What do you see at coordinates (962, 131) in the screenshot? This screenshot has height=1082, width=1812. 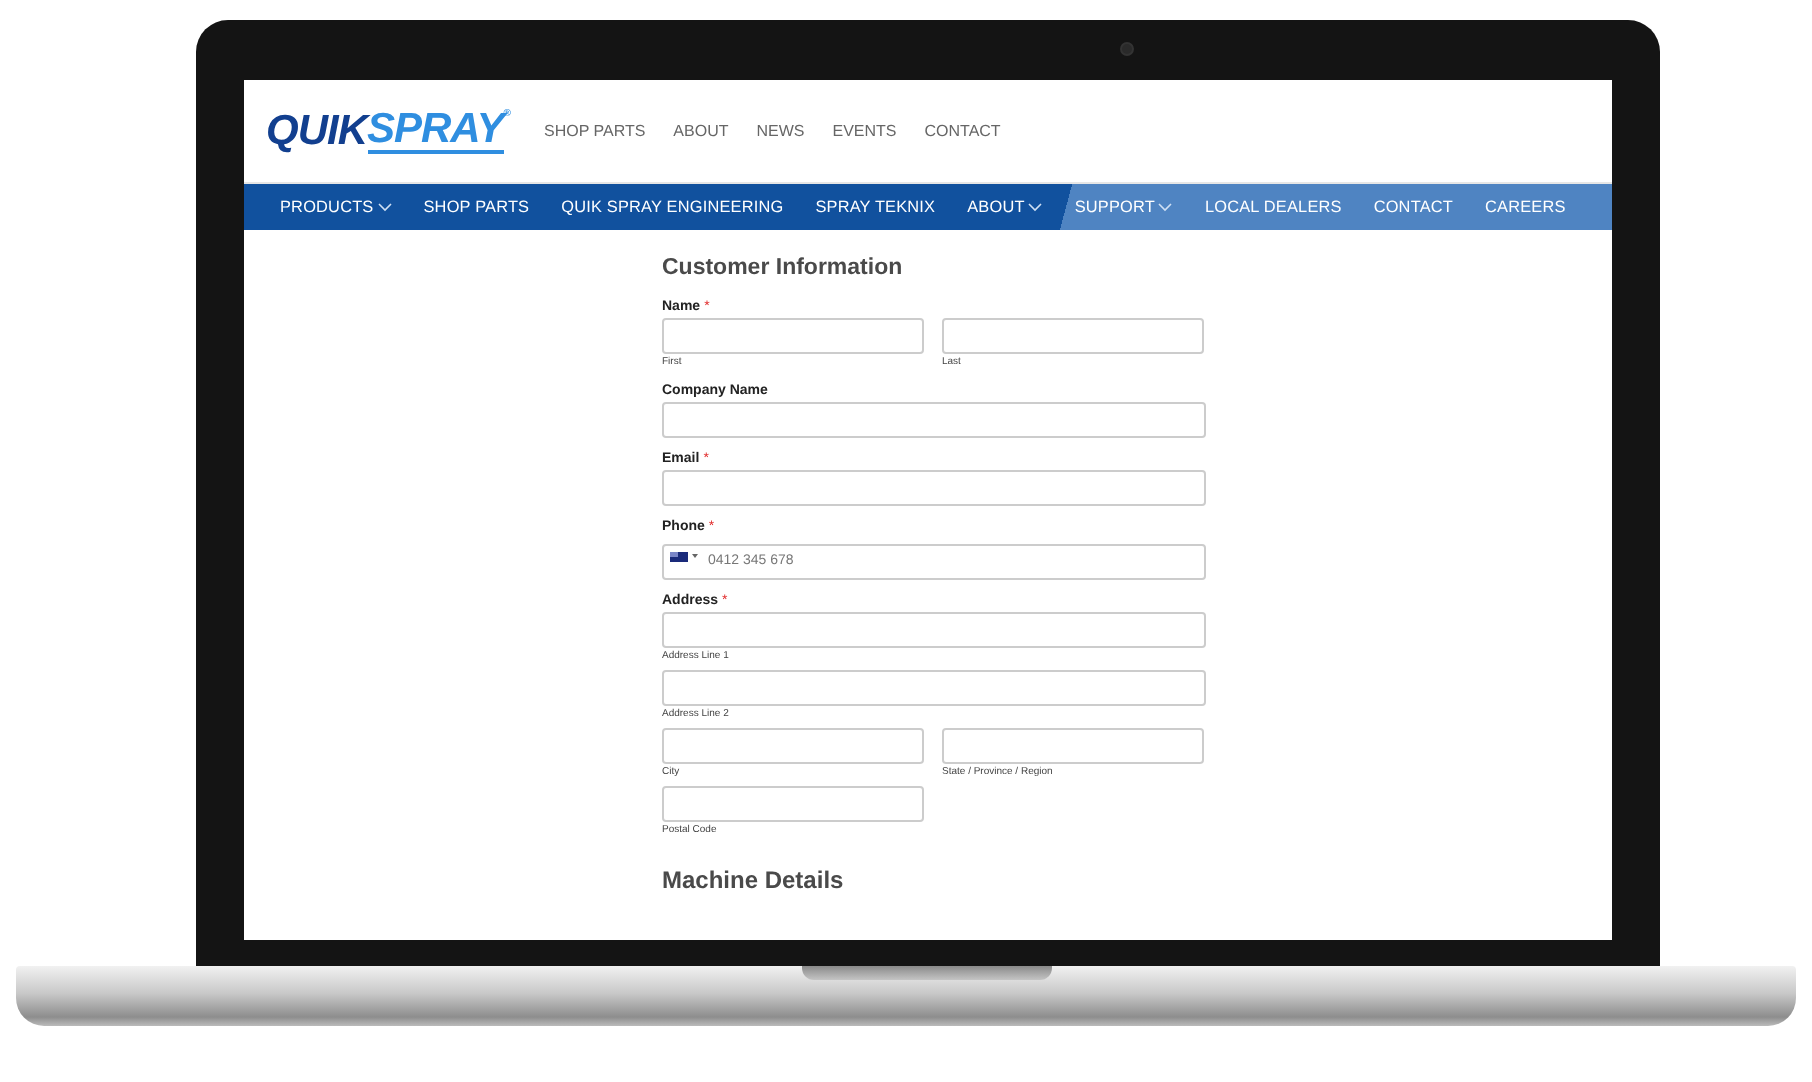 I see `top-link: CONTACT` at bounding box center [962, 131].